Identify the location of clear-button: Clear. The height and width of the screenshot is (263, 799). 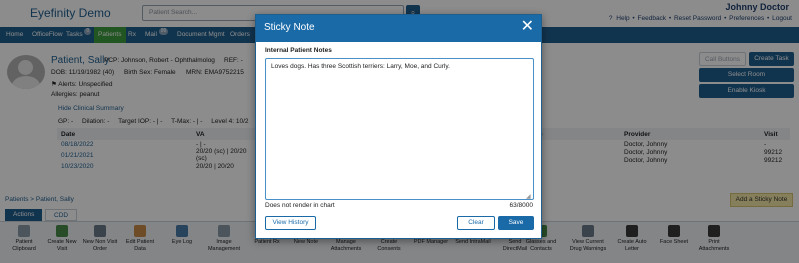
(476, 223).